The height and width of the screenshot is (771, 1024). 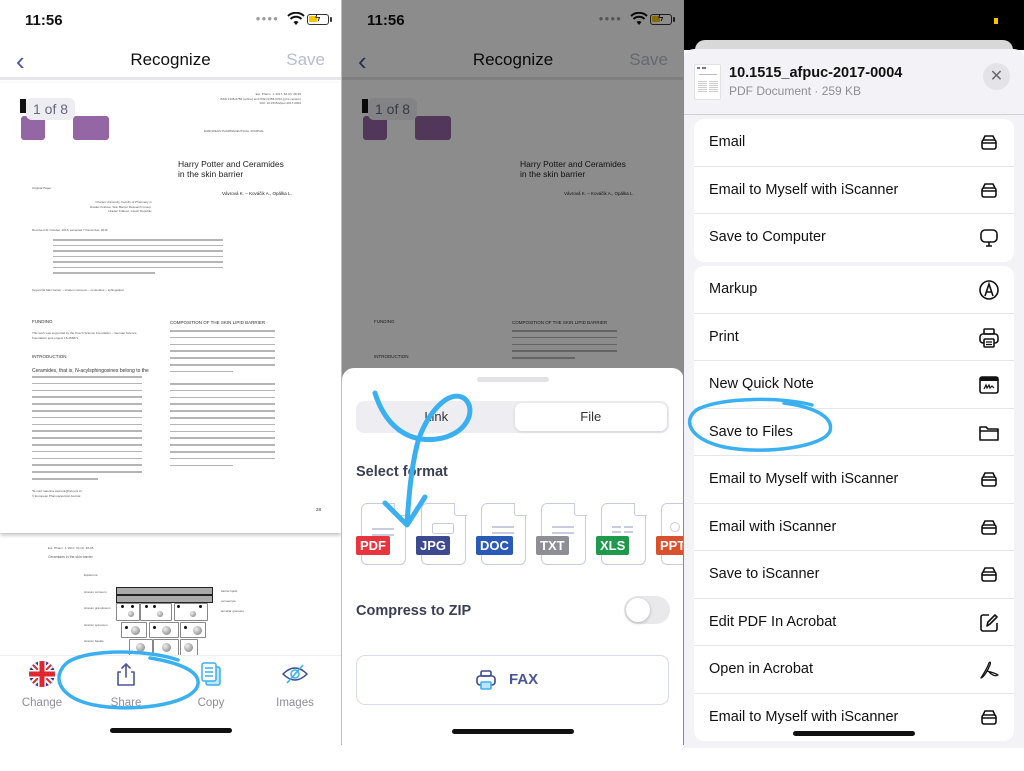 I want to click on format-label: DOC, so click(x=494, y=545).